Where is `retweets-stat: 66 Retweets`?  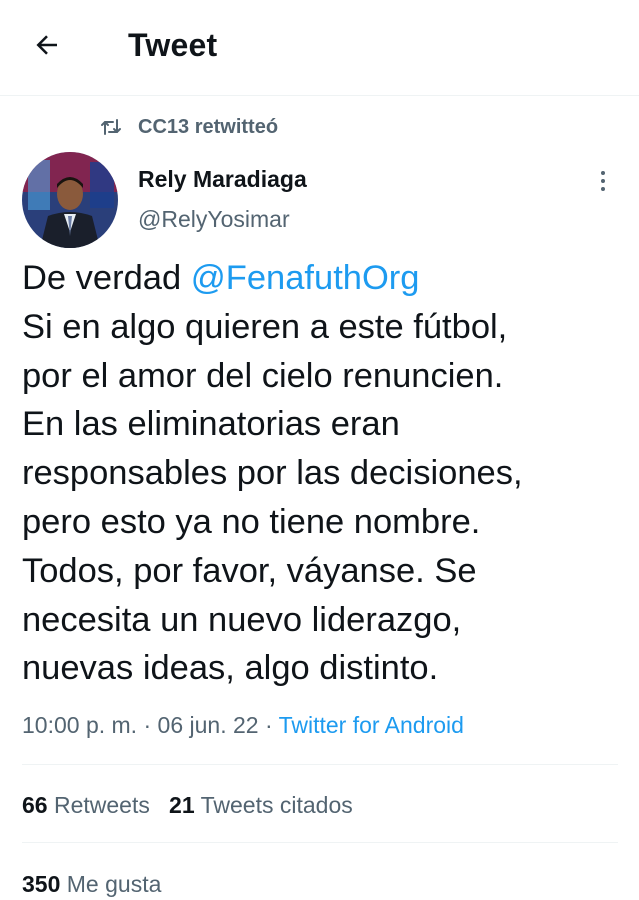 retweets-stat: 66 Retweets is located at coordinates (86, 805).